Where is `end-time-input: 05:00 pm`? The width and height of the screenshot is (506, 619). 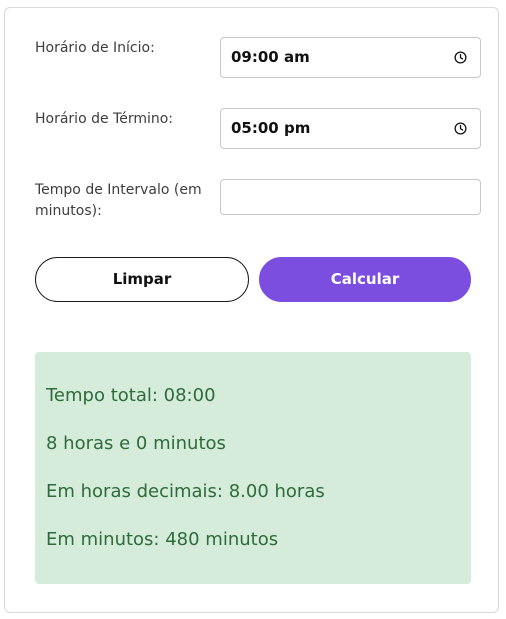
end-time-input: 05:00 pm is located at coordinates (350, 128).